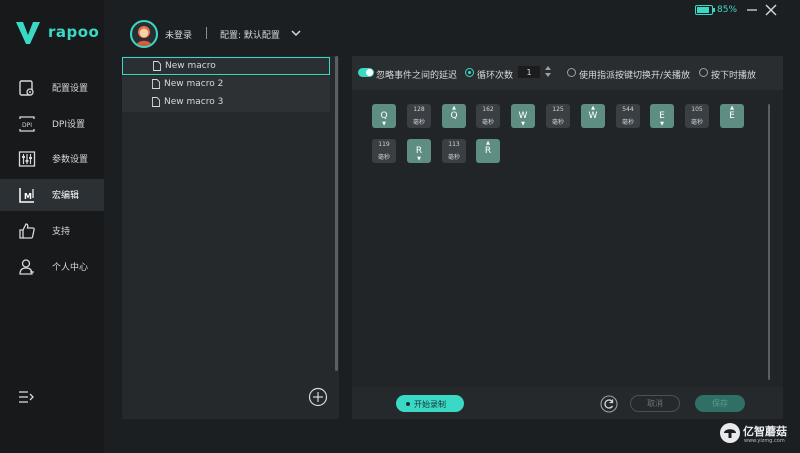 Image resolution: width=800 pixels, height=453 pixels. Describe the element at coordinates (26, 397) in the screenshot. I see `collapse-menu-icon` at that location.